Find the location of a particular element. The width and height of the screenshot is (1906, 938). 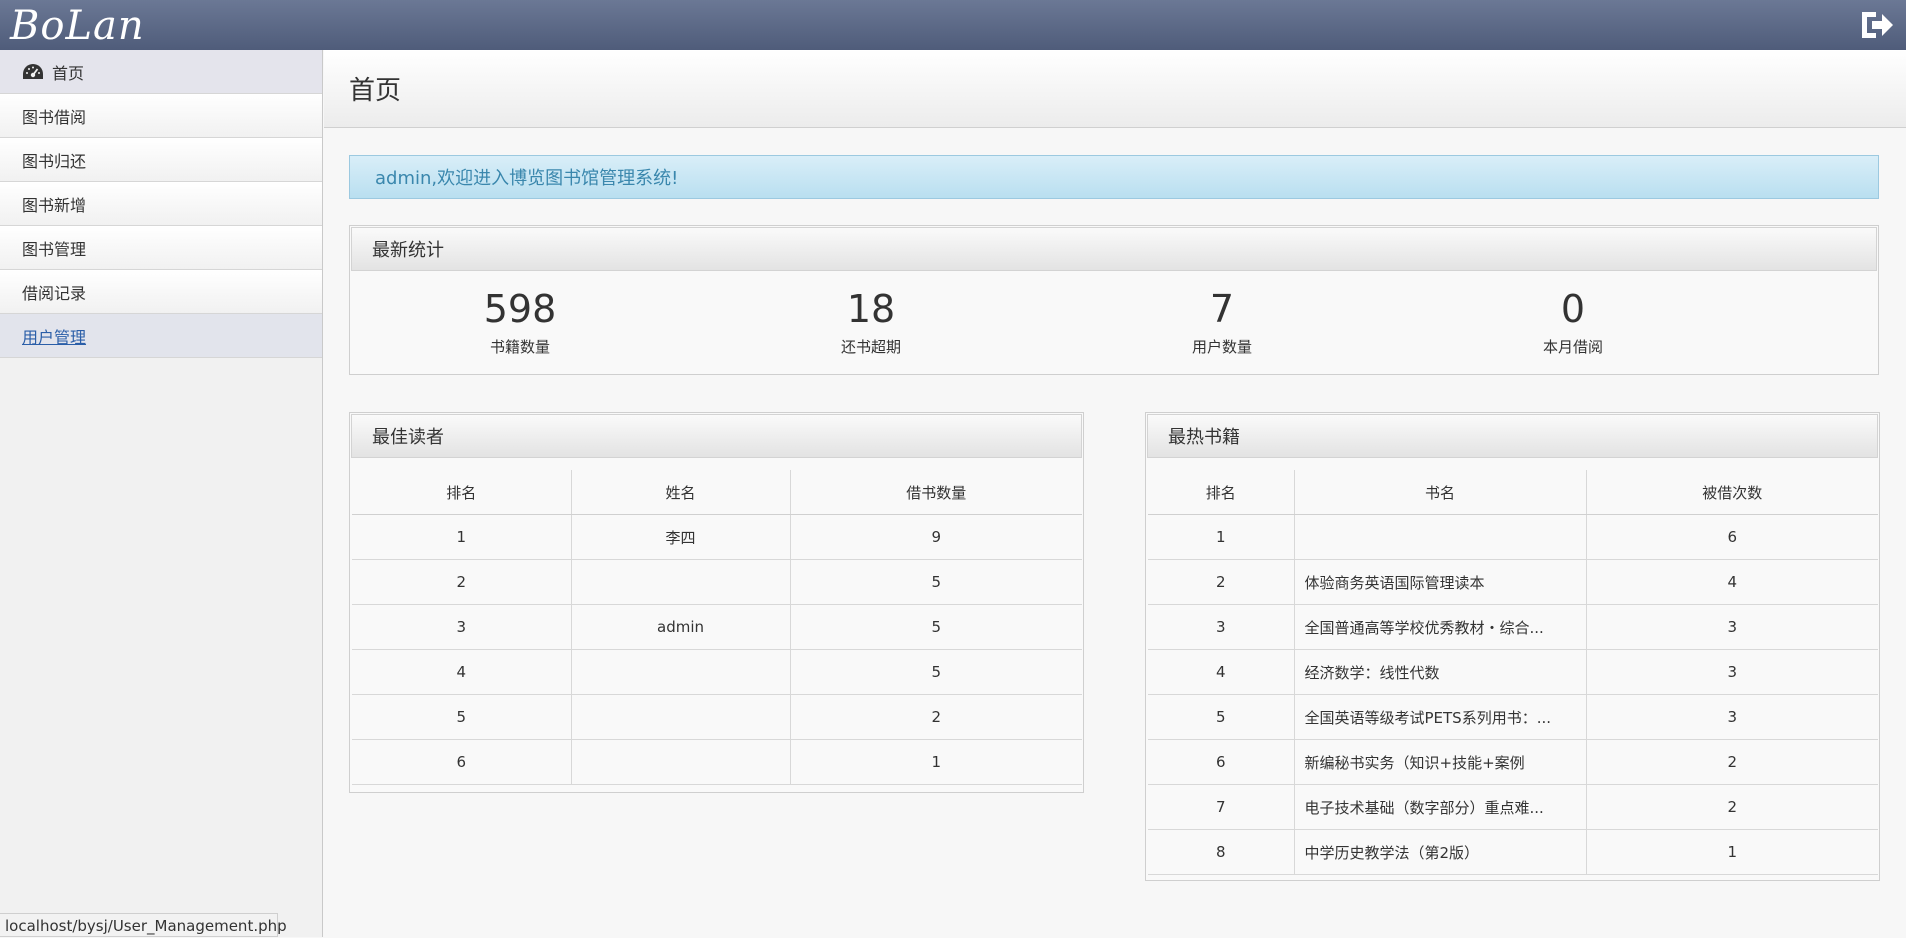

count-cell: 2 is located at coordinates (936, 717).